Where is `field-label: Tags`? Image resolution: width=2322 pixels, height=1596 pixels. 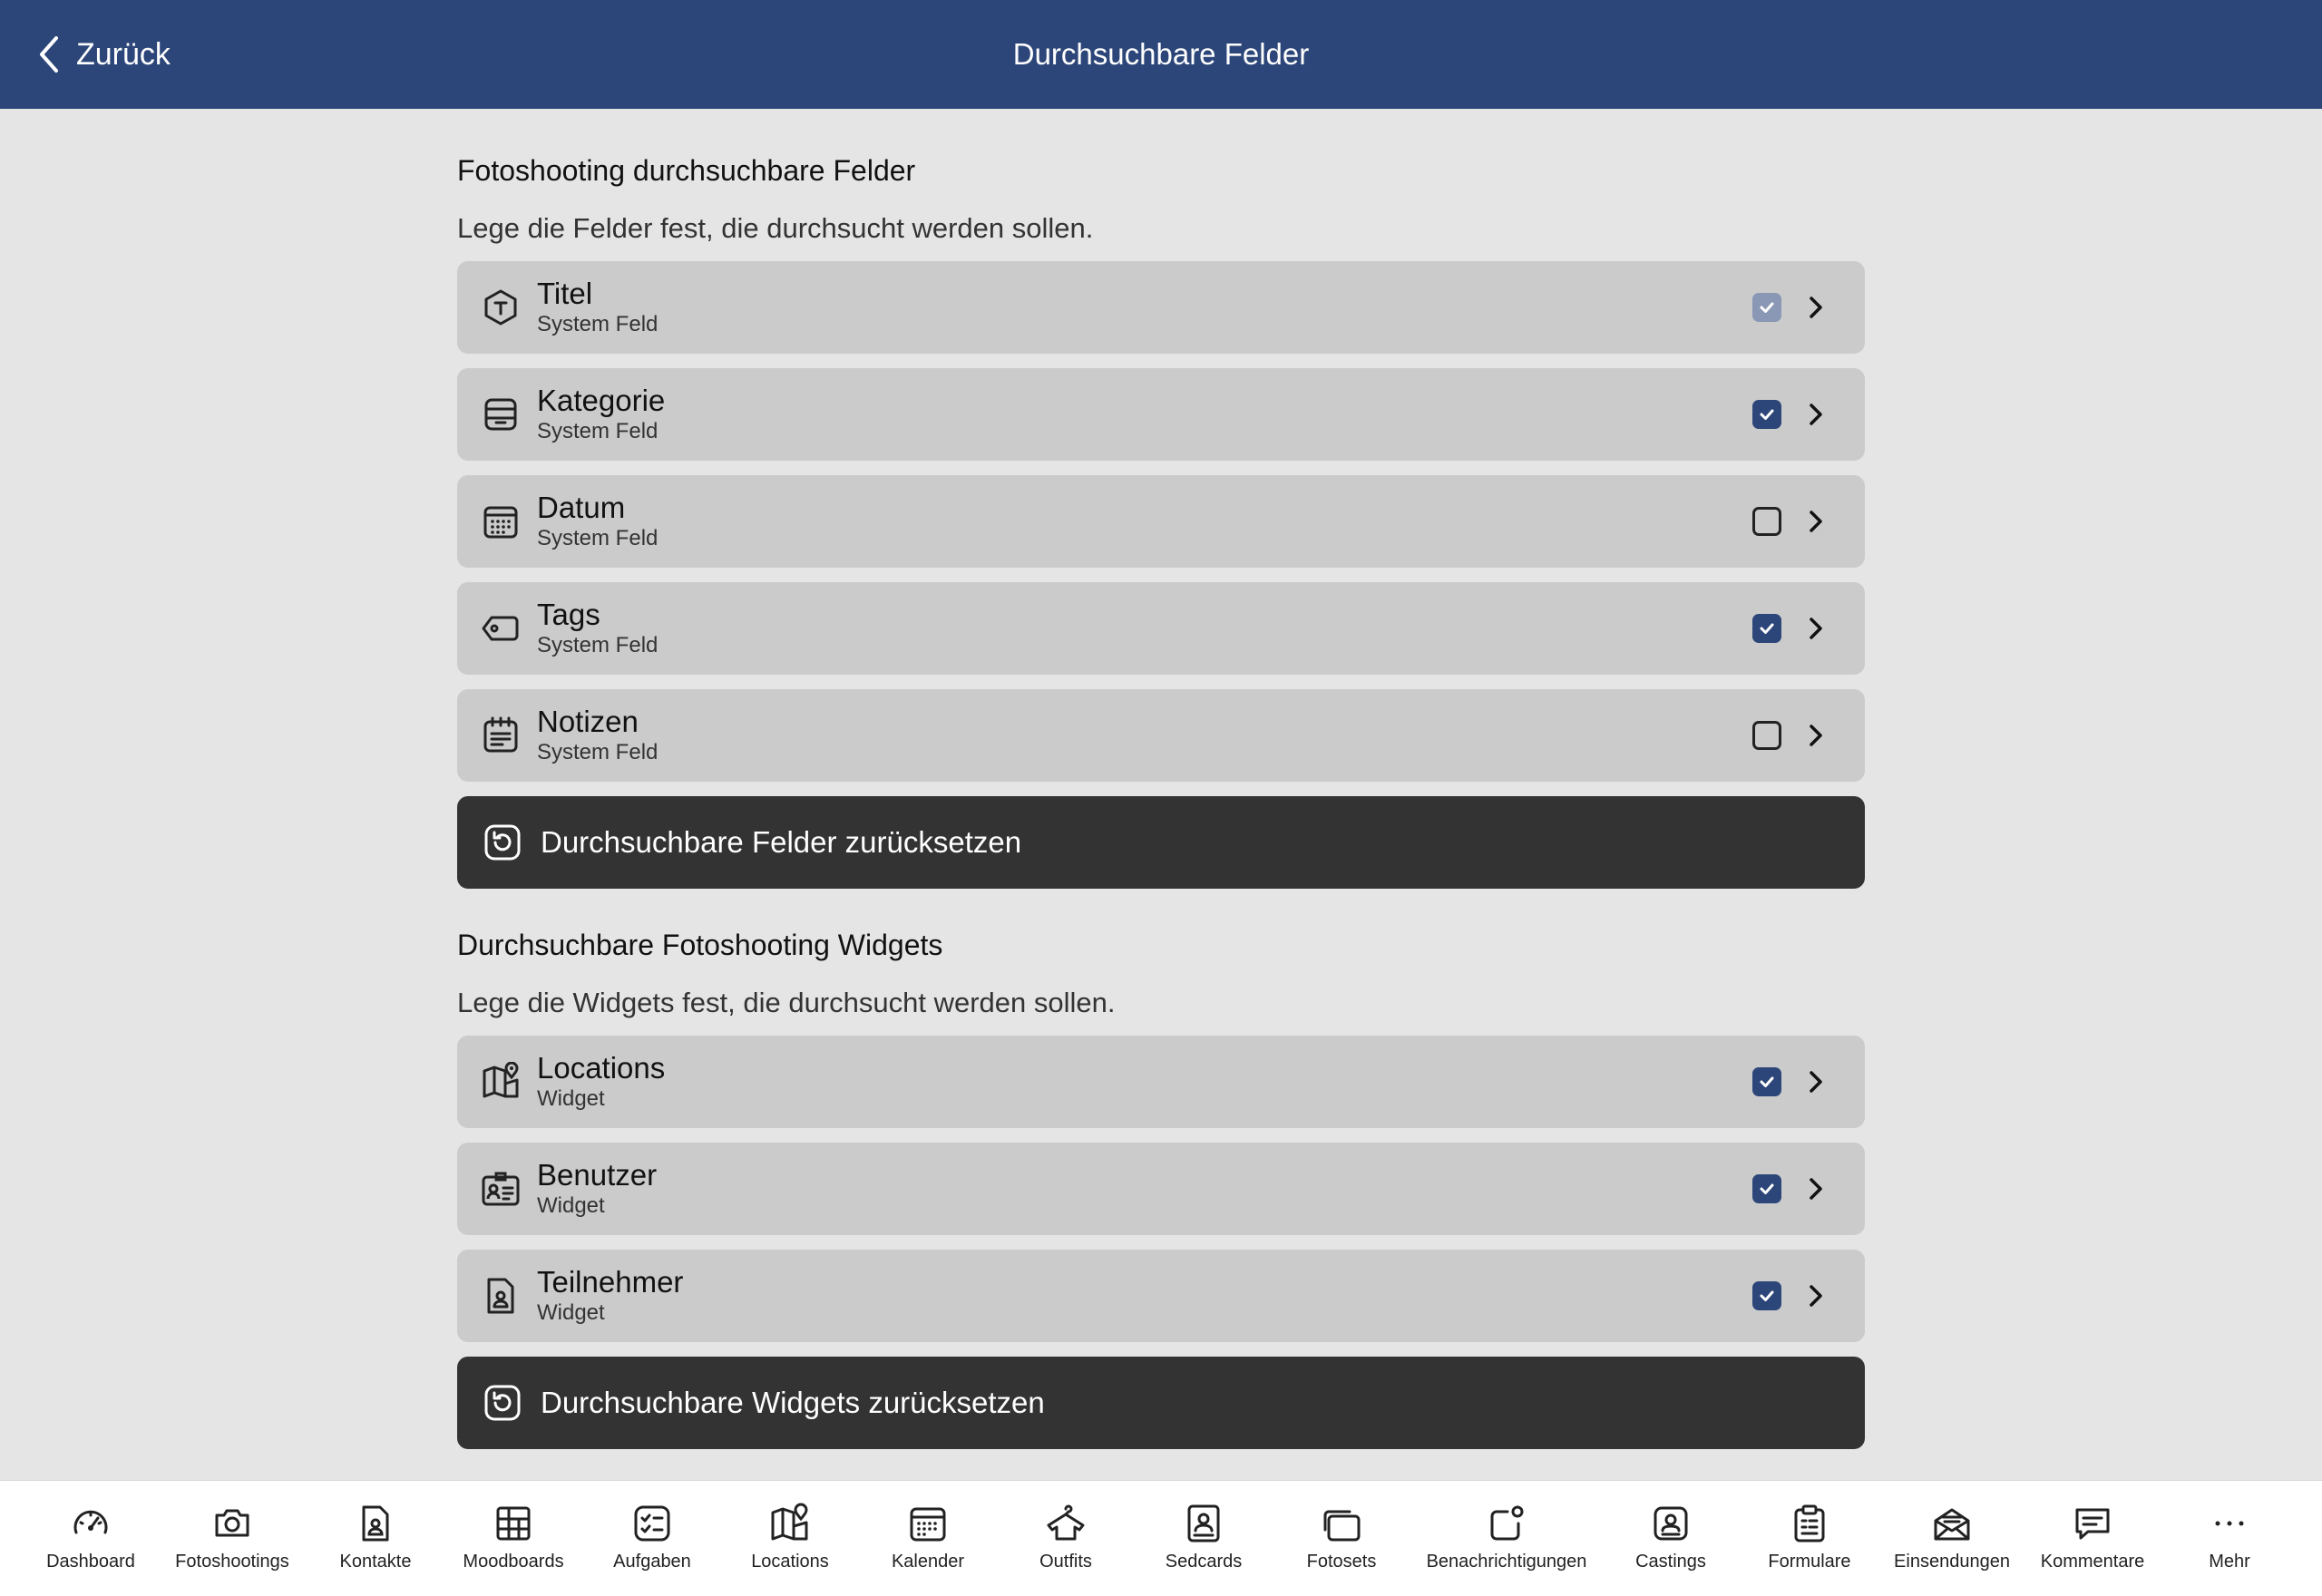
field-label: Tags is located at coordinates (568, 614).